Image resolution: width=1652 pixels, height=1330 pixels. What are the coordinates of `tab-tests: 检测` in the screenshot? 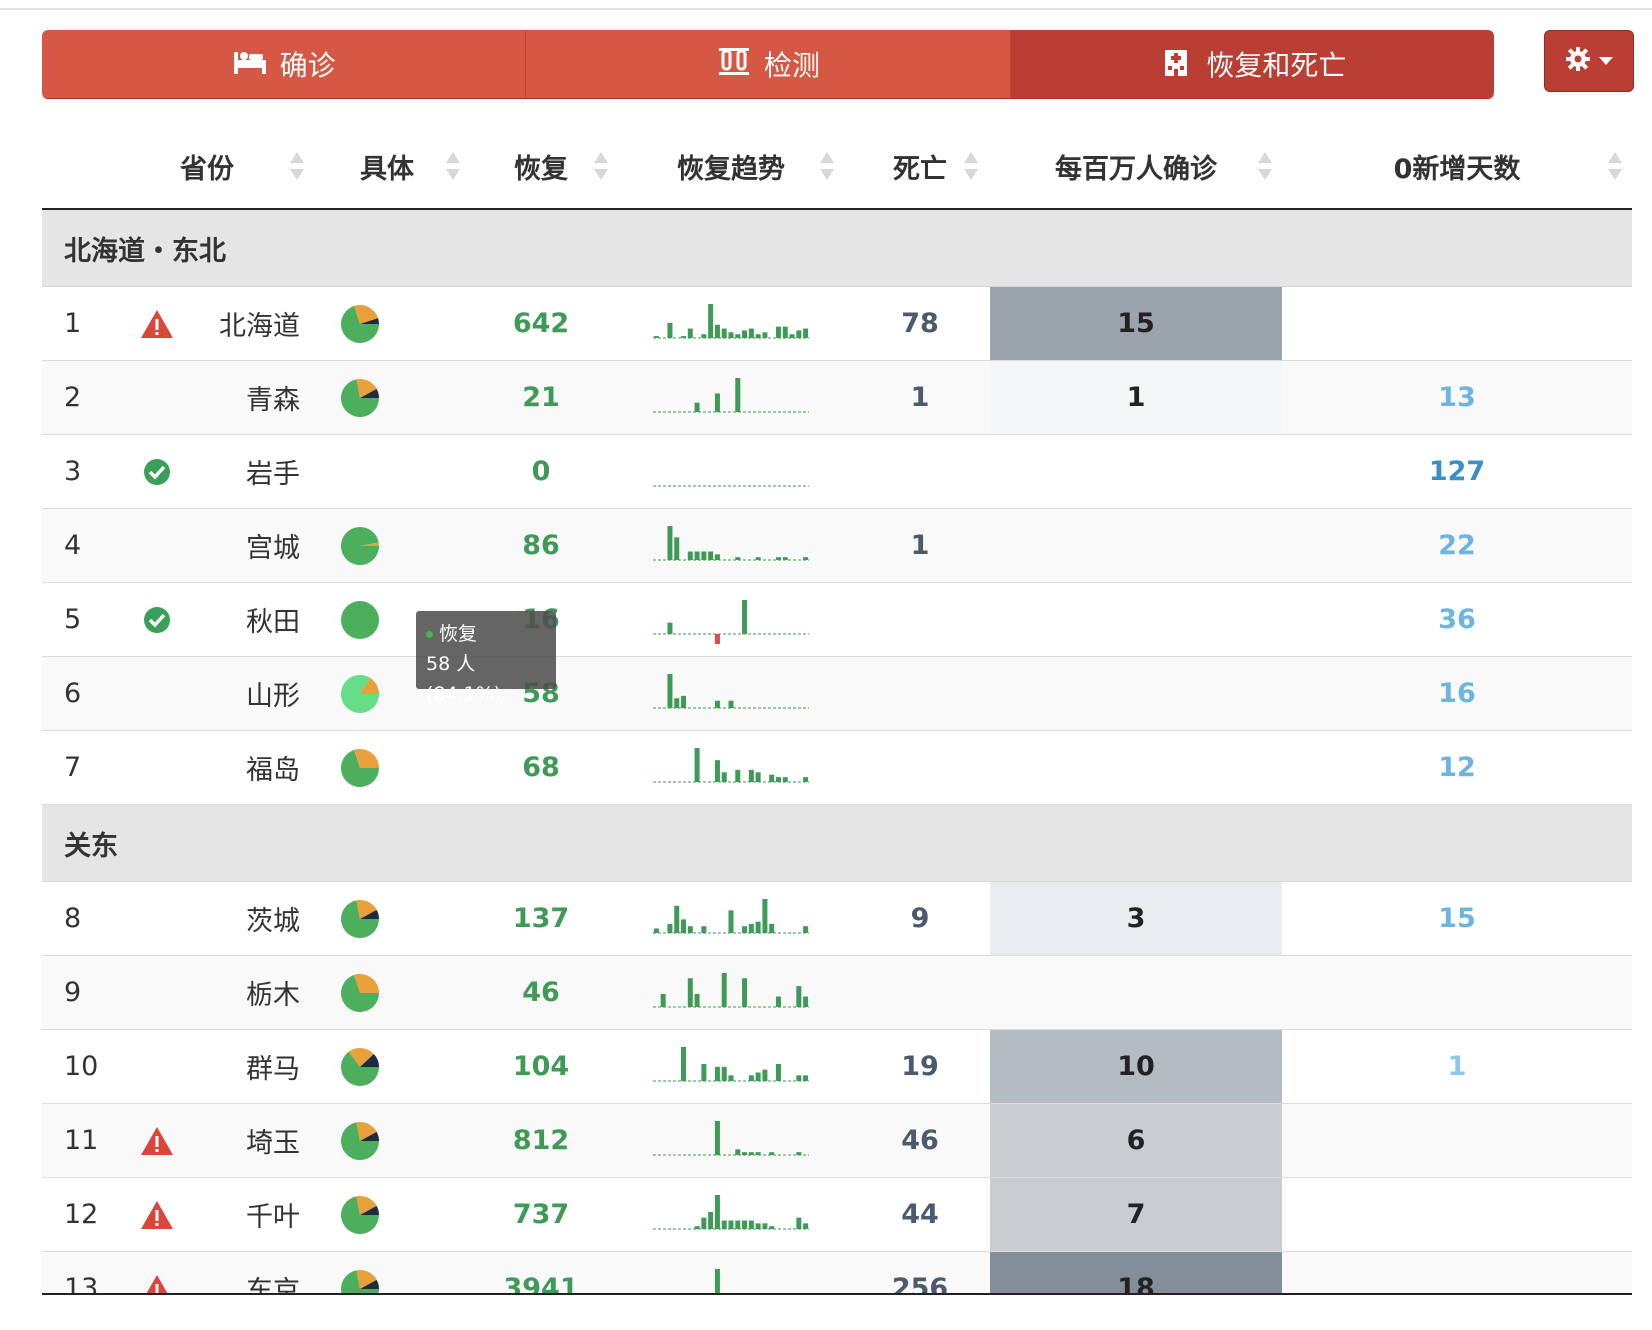 It's located at (768, 64).